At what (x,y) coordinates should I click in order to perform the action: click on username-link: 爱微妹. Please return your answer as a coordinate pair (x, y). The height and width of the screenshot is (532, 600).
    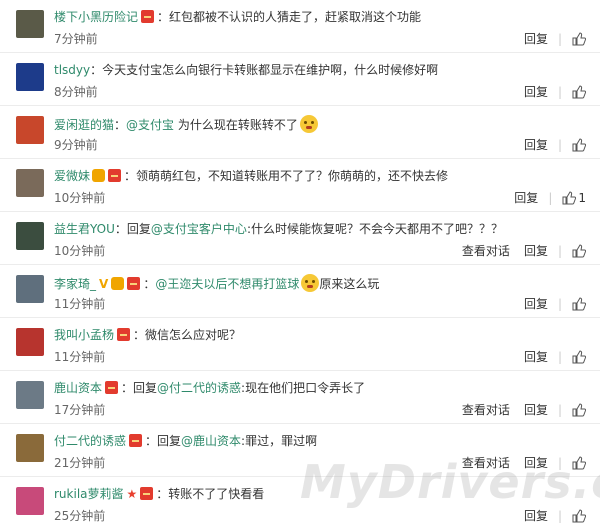
    Looking at the image, I should click on (72, 176).